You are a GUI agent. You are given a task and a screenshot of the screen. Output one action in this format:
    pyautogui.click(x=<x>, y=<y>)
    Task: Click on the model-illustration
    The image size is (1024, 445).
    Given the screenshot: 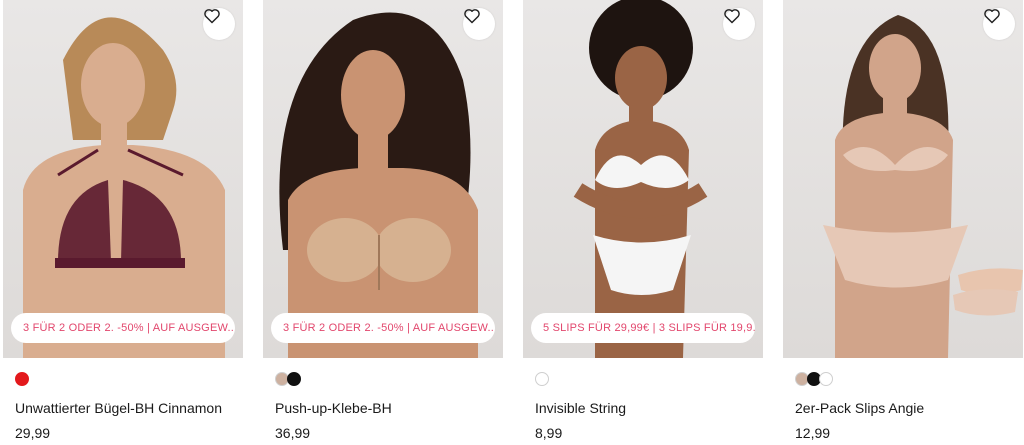 What is the action you would take?
    pyautogui.click(x=640, y=179)
    